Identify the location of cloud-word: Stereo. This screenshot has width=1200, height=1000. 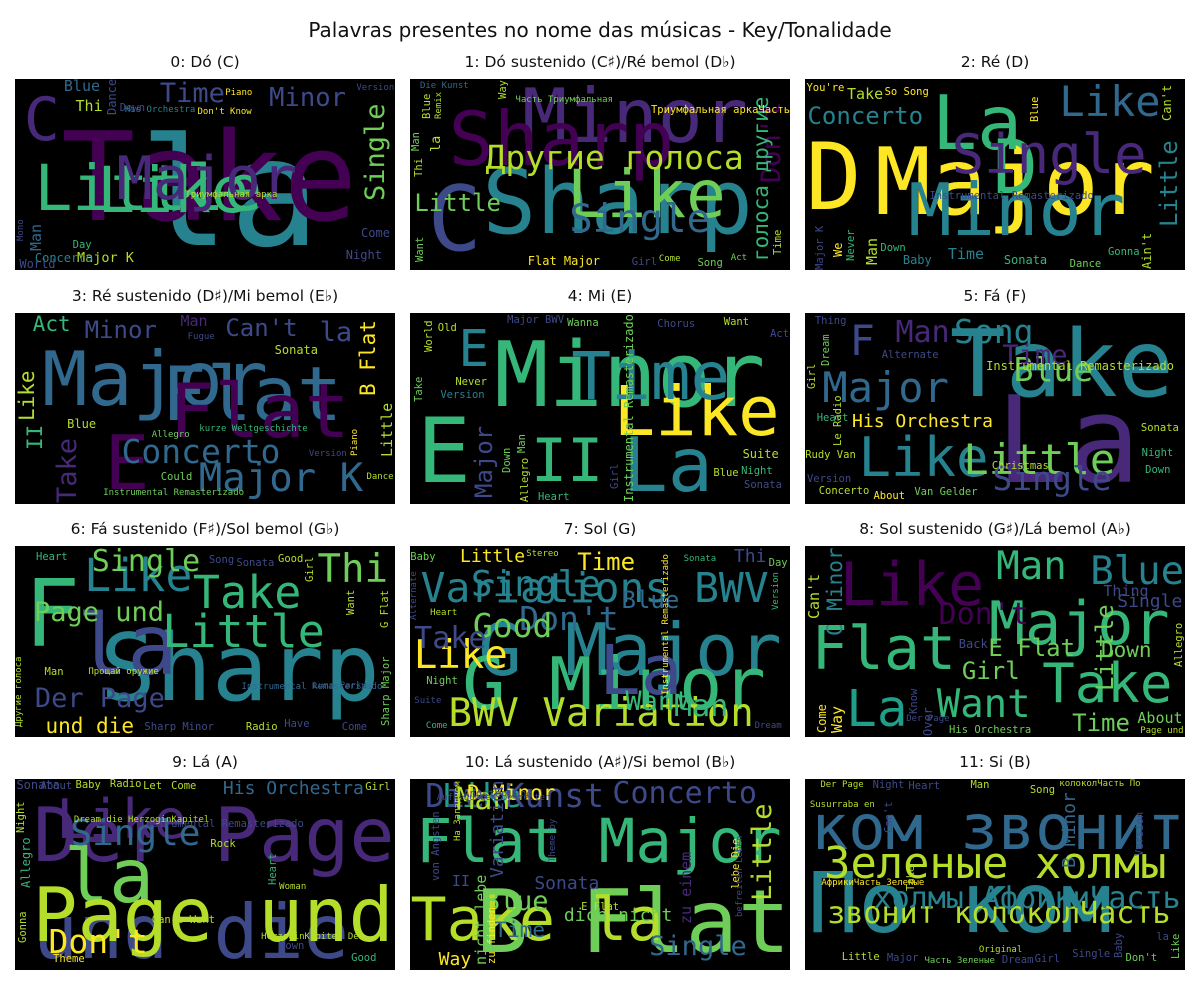
(542, 553).